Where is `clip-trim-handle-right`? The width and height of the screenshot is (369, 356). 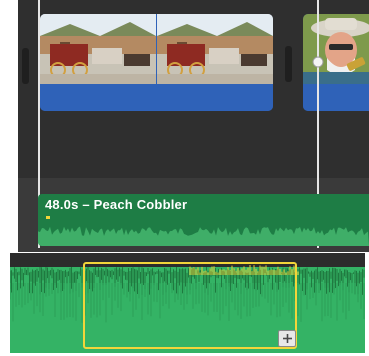
clip-trim-handle-right is located at coordinates (288, 64).